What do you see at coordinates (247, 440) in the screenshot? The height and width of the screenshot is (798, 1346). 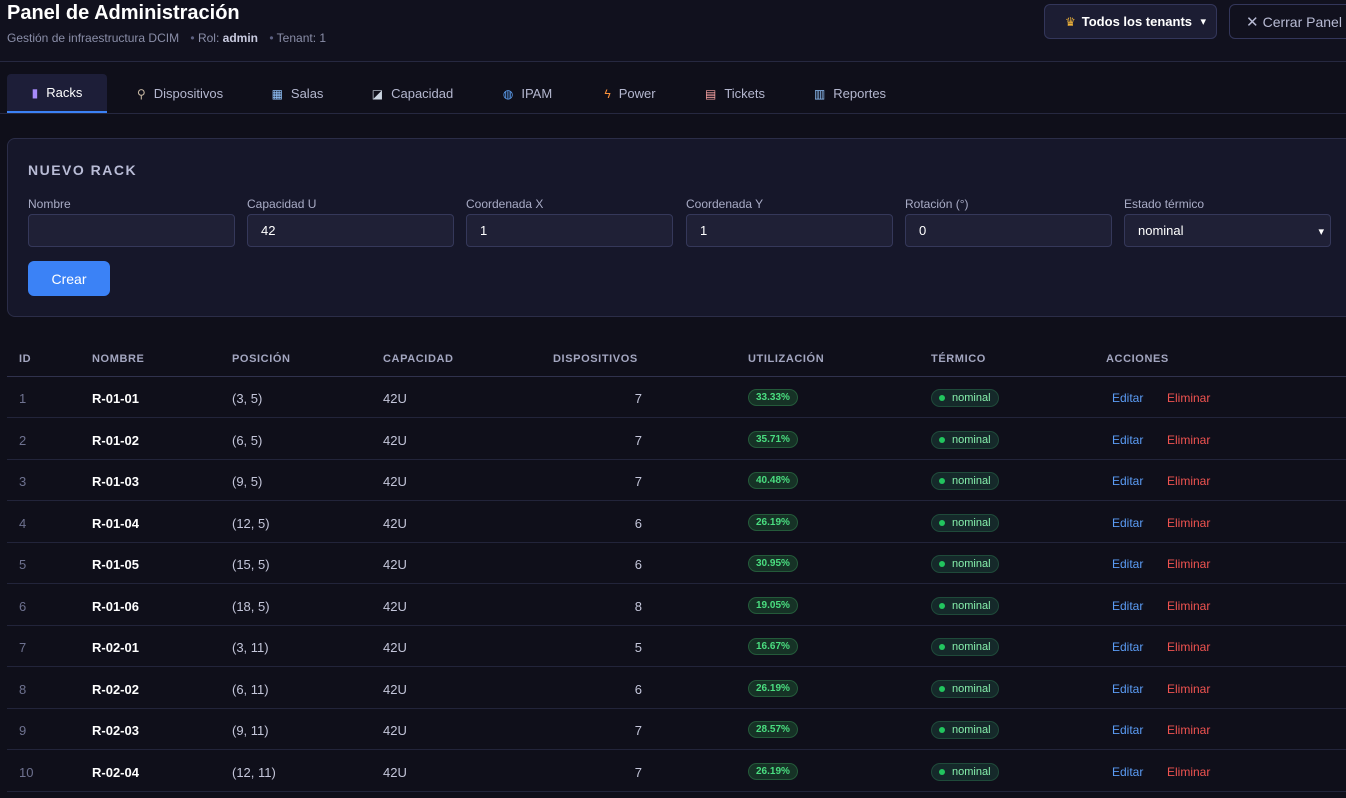 I see `cell-position: (6, 5)` at bounding box center [247, 440].